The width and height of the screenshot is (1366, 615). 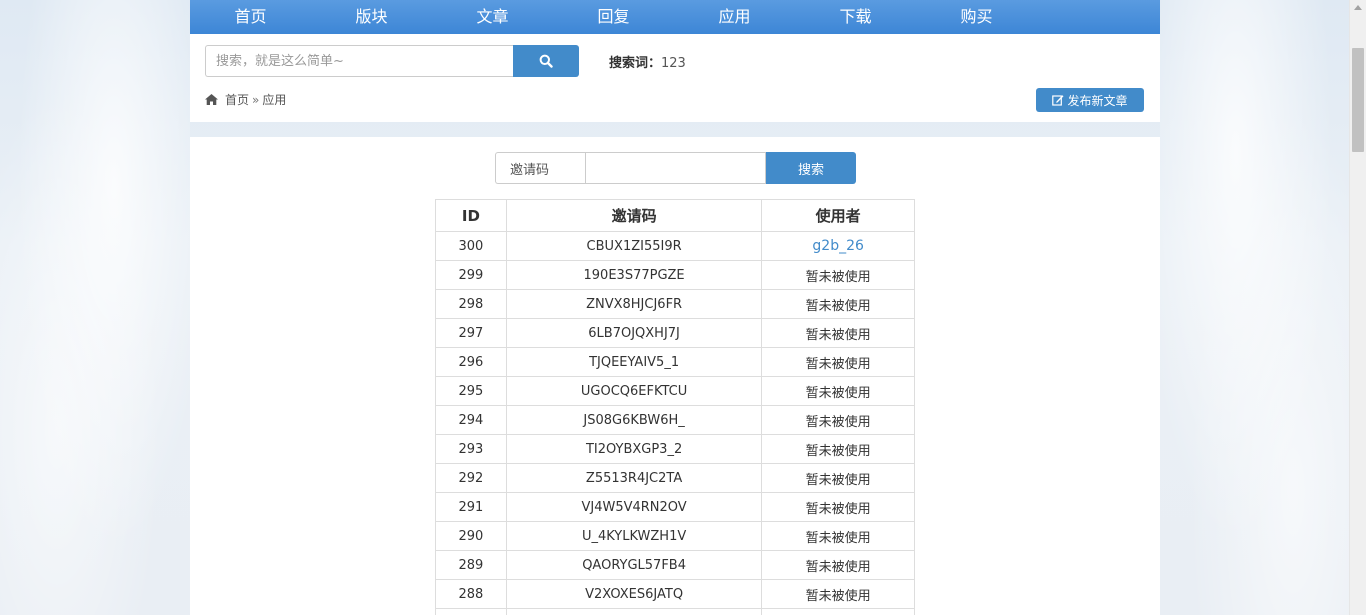 What do you see at coordinates (471, 449) in the screenshot?
I see `cell-id: 293` at bounding box center [471, 449].